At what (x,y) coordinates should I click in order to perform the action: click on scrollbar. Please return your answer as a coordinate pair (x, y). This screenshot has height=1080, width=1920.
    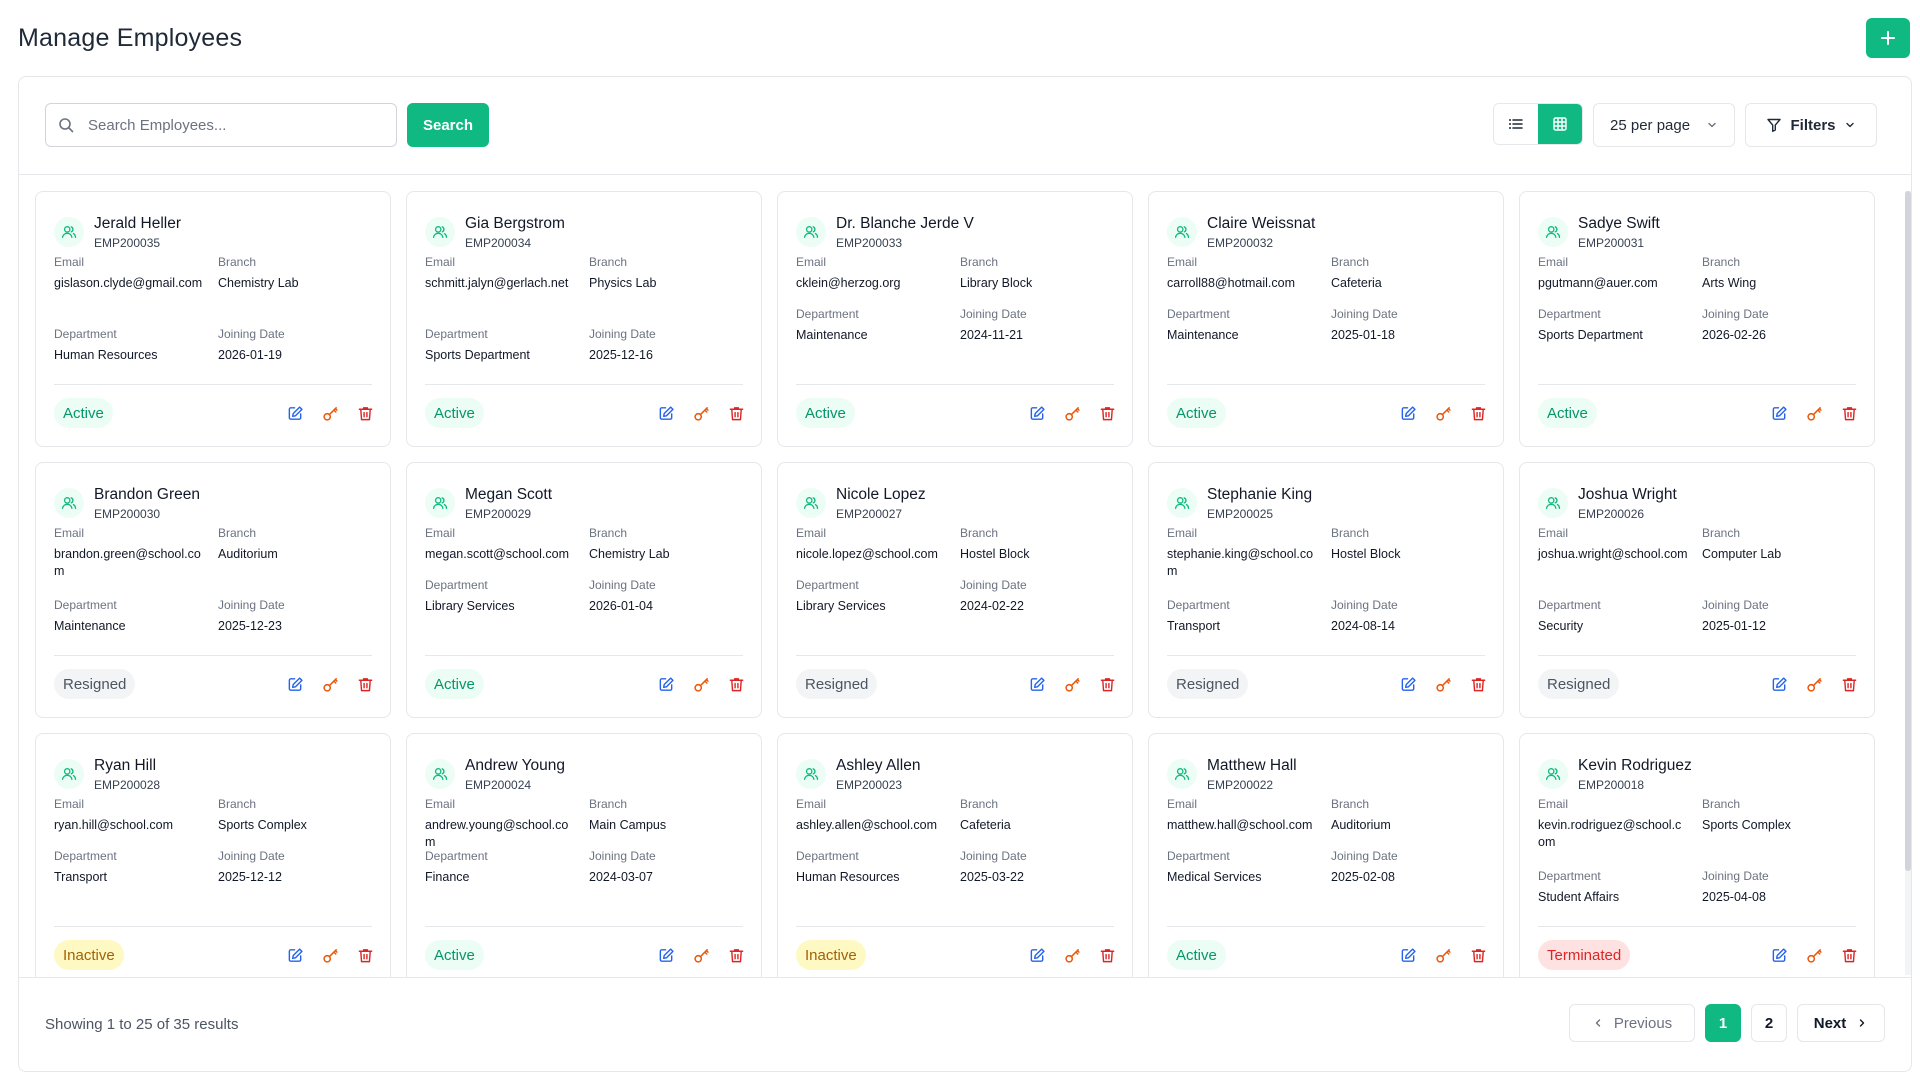
    Looking at the image, I should click on (1908, 583).